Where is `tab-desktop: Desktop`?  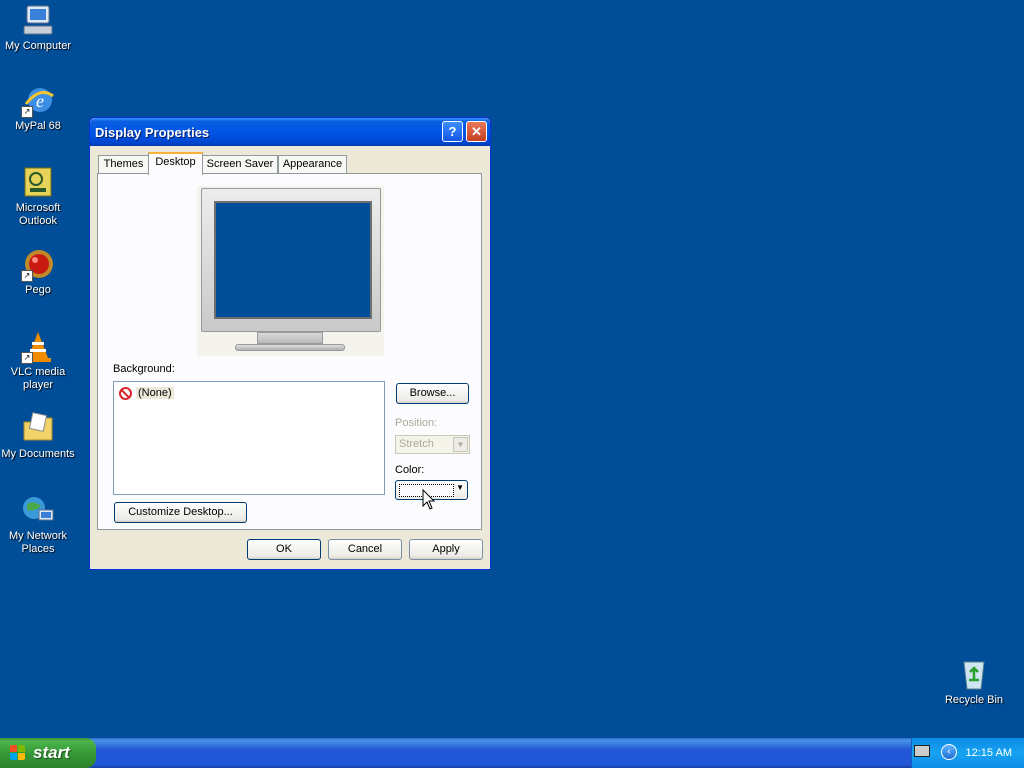
tab-desktop: Desktop is located at coordinates (175, 163).